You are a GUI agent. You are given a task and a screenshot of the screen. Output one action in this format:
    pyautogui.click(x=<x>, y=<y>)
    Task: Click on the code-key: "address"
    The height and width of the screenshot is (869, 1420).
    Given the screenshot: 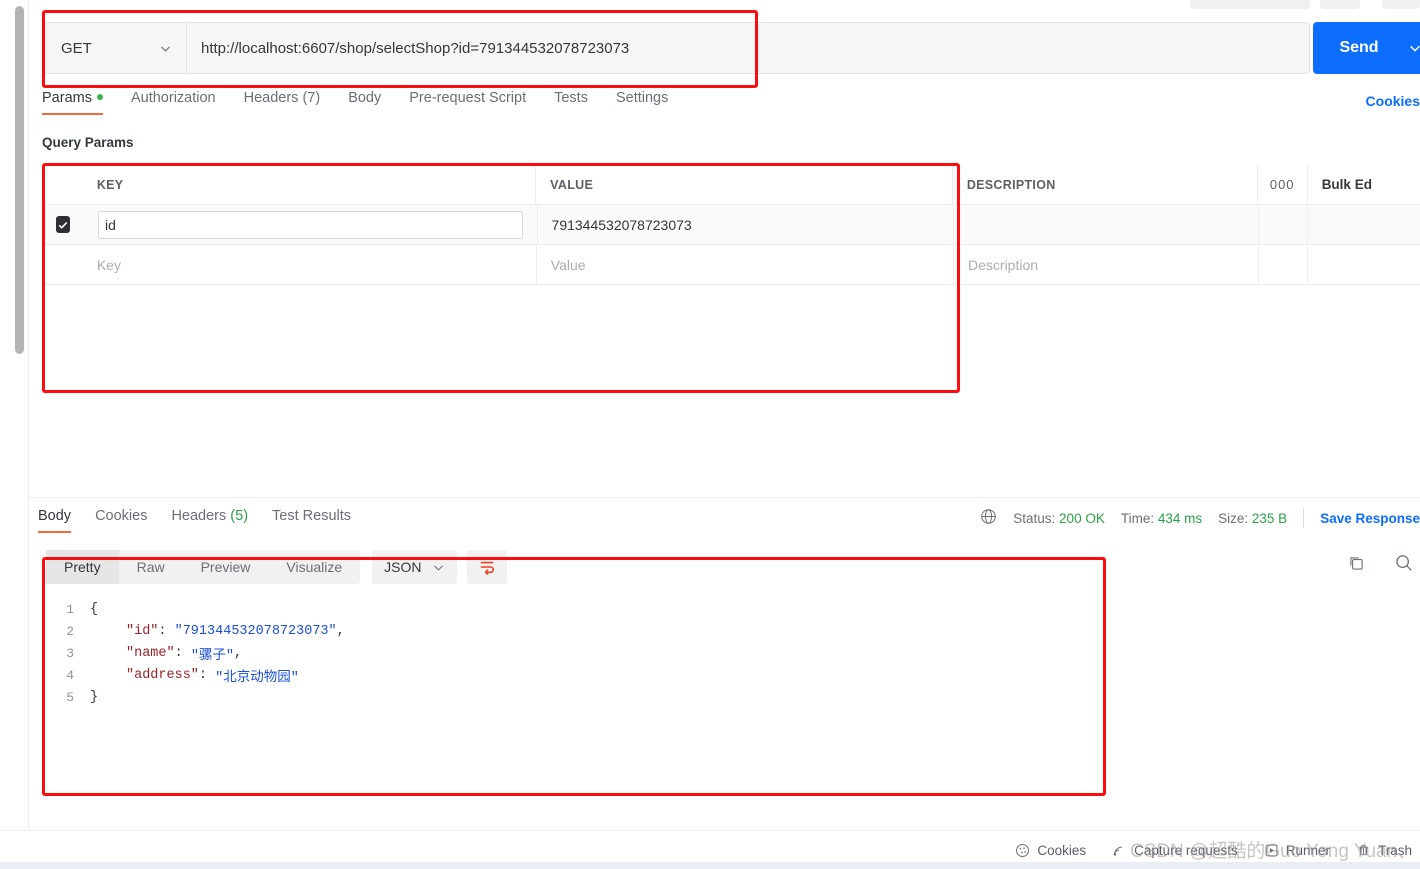 What is the action you would take?
    pyautogui.click(x=162, y=675)
    